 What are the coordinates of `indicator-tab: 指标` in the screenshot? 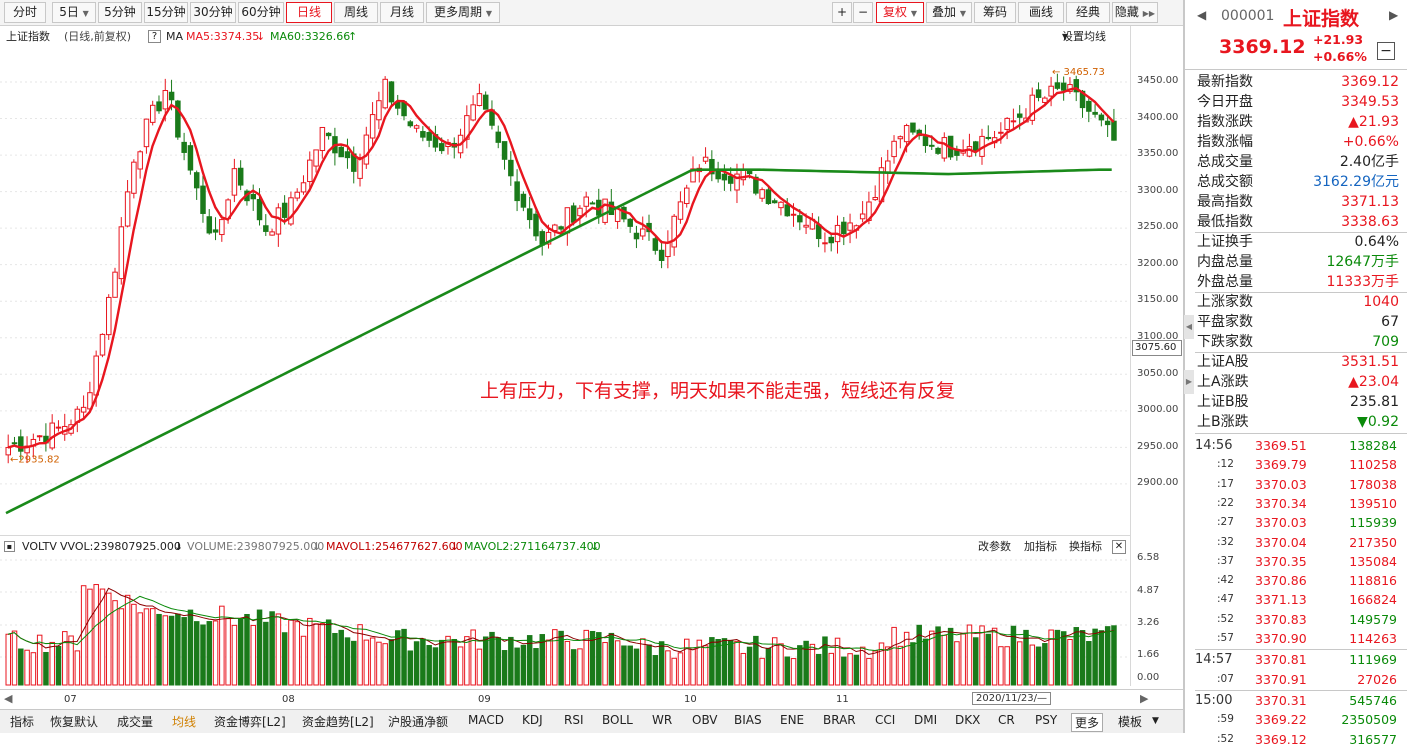 It's located at (22, 721).